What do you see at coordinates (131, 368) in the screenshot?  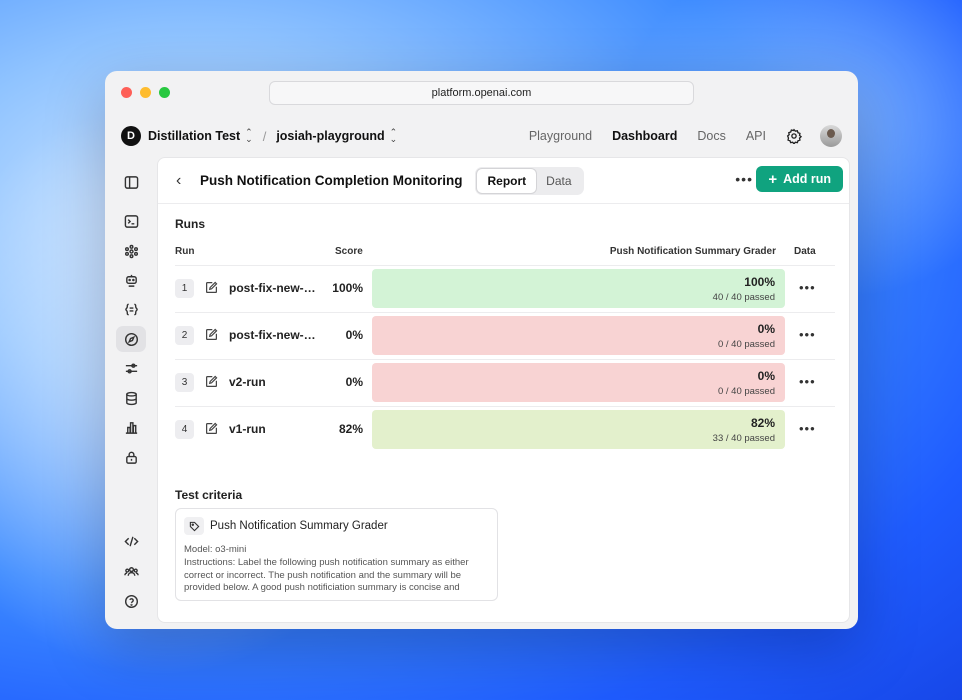 I see `sliders-icon` at bounding box center [131, 368].